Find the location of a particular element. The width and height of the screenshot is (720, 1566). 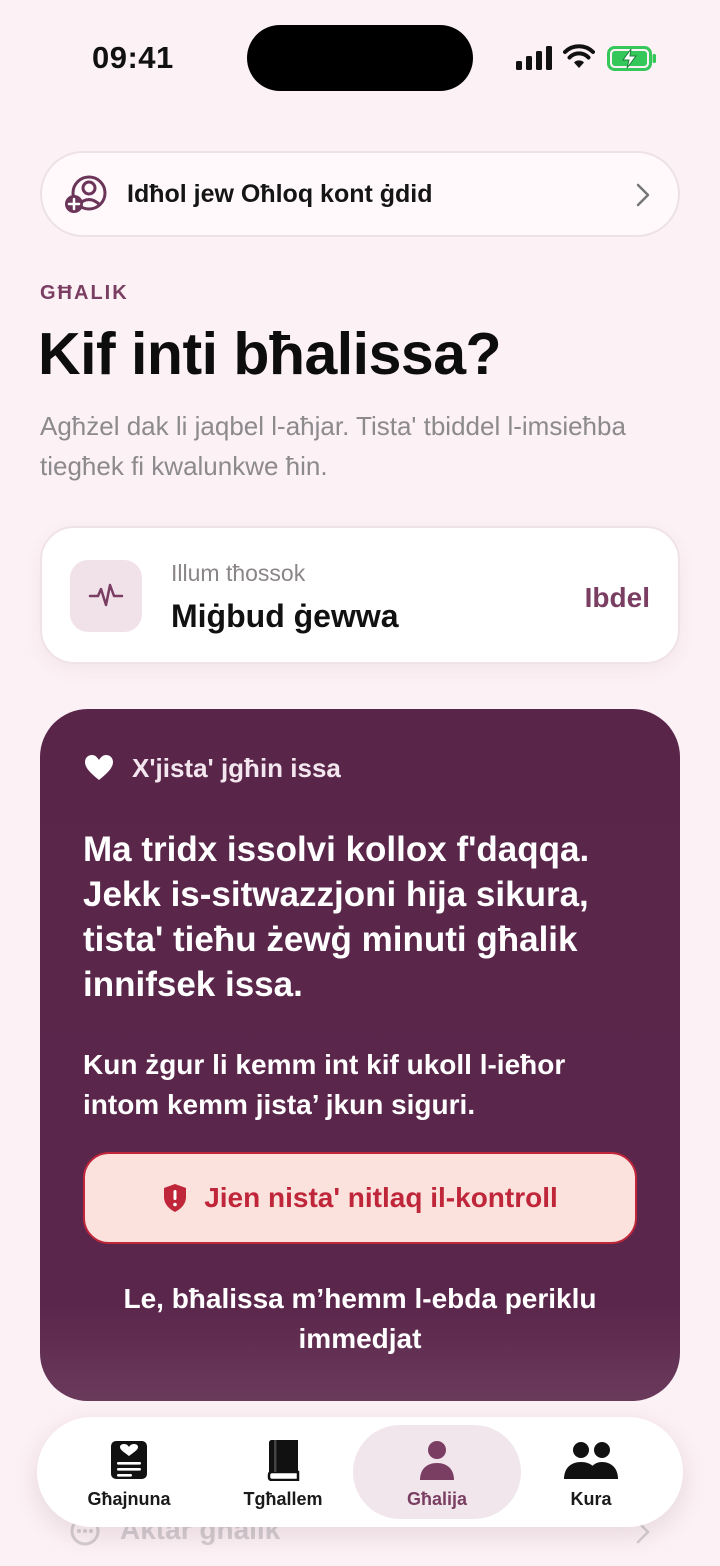

battery-charging-icon is located at coordinates (631, 58).